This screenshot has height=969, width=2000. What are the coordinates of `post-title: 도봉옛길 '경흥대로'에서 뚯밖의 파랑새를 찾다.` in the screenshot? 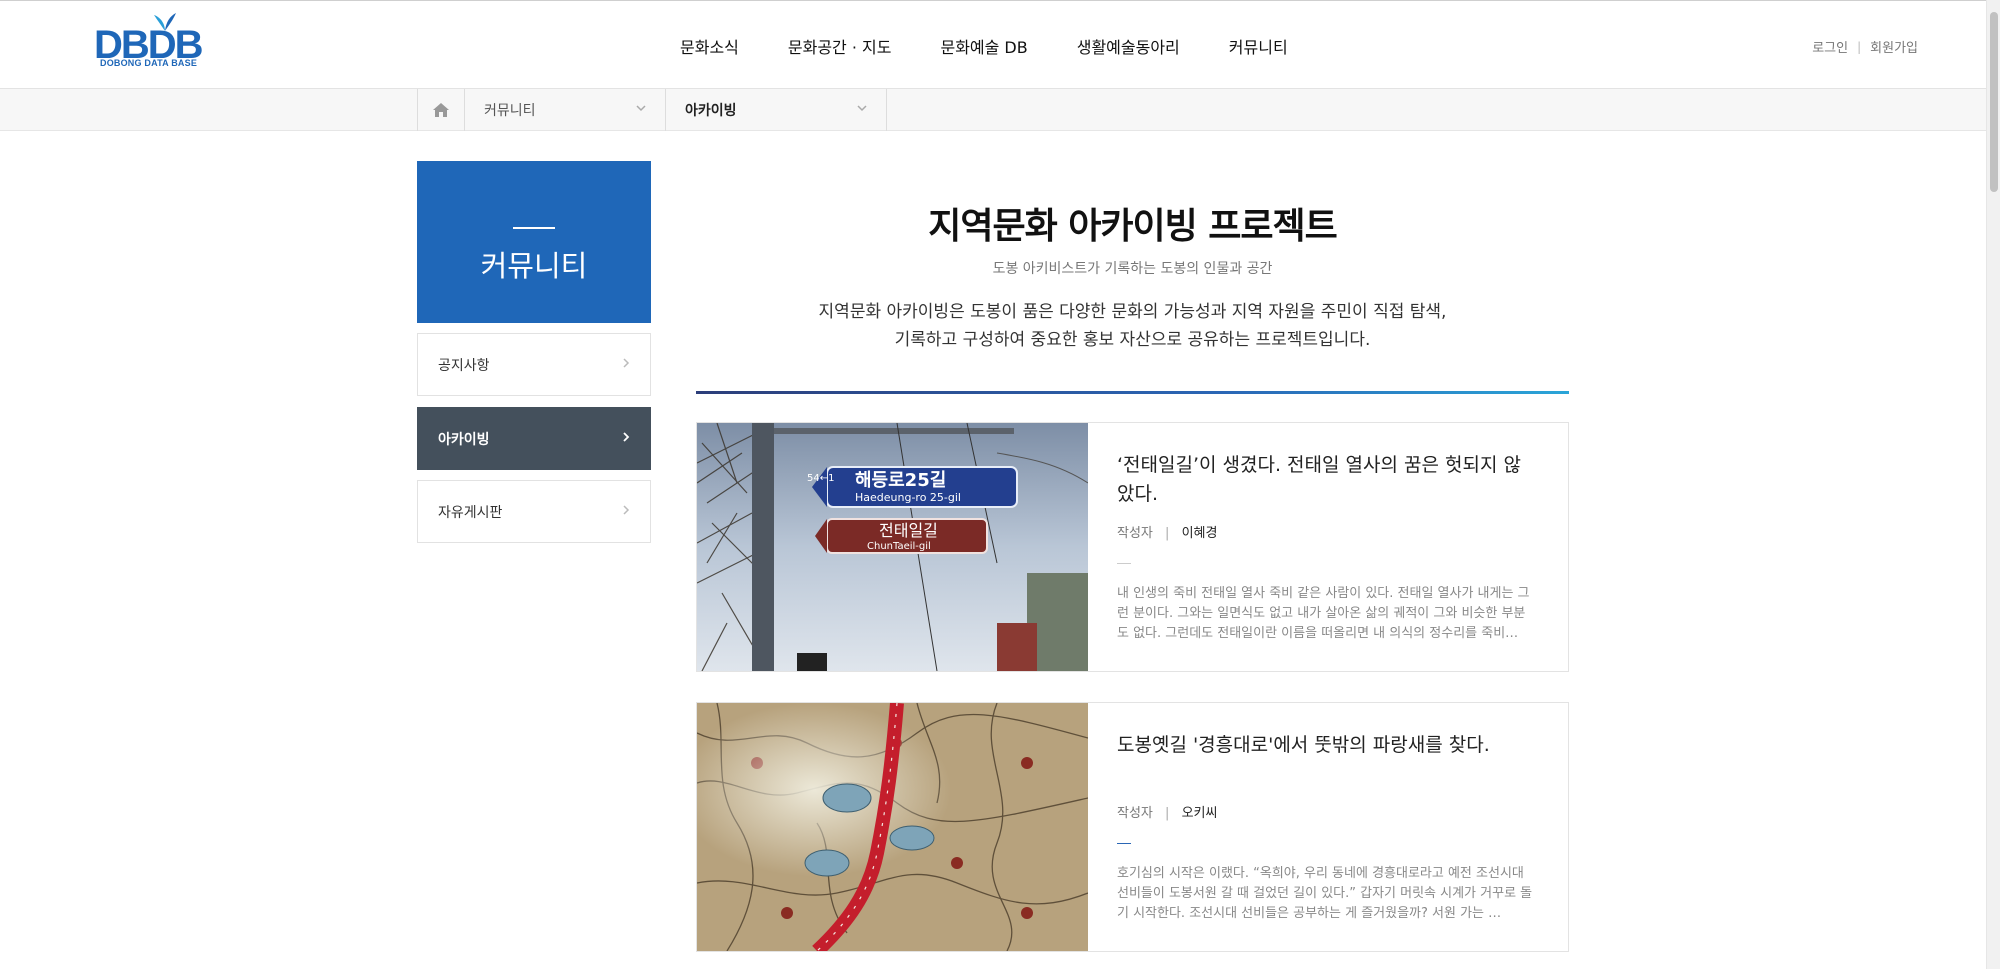 It's located at (1327, 745).